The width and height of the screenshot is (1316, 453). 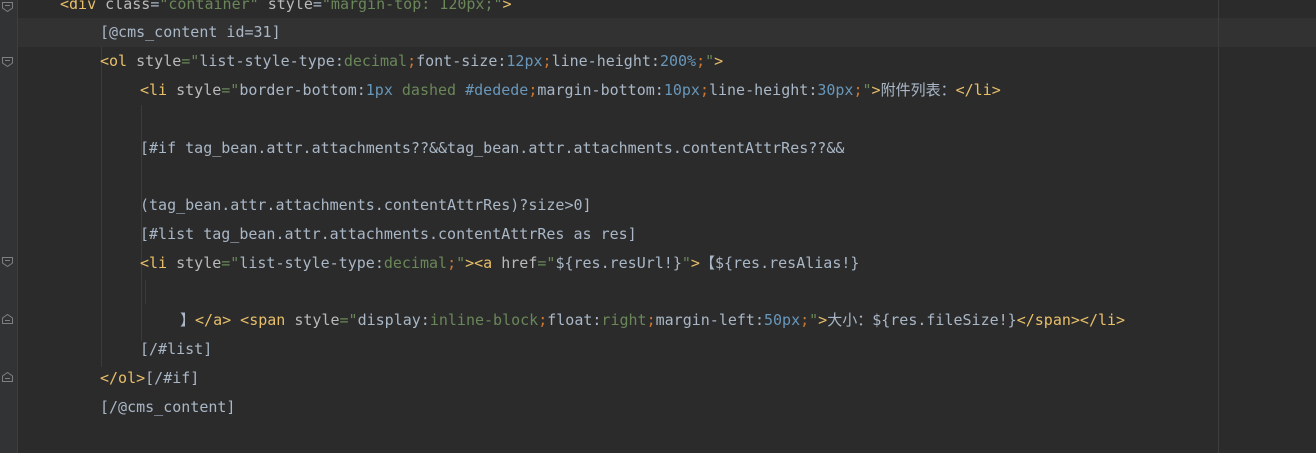 I want to click on code-token: 200%, so click(x=678, y=61).